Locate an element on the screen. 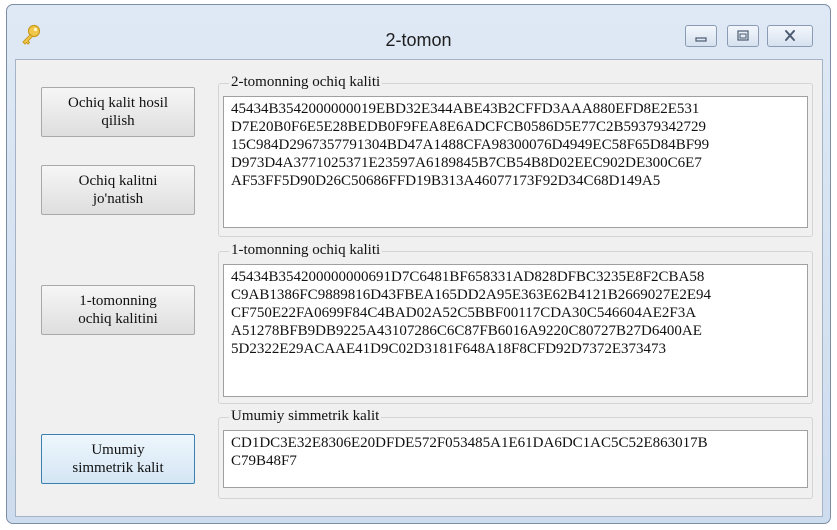  close-icon is located at coordinates (790, 35).